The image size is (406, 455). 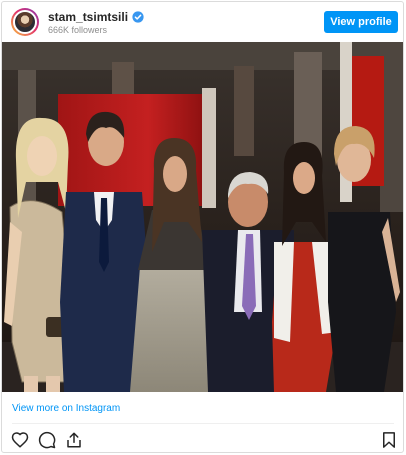 What do you see at coordinates (47, 440) in the screenshot?
I see `comment-icon` at bounding box center [47, 440].